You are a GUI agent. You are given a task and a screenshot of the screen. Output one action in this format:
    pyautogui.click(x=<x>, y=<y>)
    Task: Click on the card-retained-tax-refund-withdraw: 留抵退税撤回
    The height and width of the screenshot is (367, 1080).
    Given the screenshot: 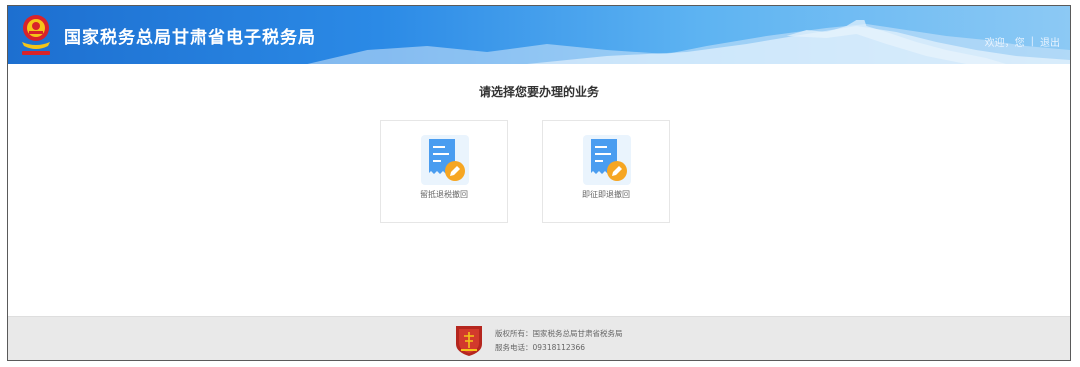 What is the action you would take?
    pyautogui.click(x=444, y=171)
    